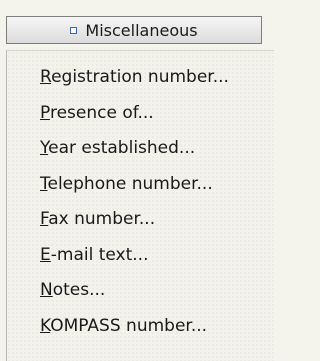  I want to click on mnemonic-letter: R, so click(46, 77).